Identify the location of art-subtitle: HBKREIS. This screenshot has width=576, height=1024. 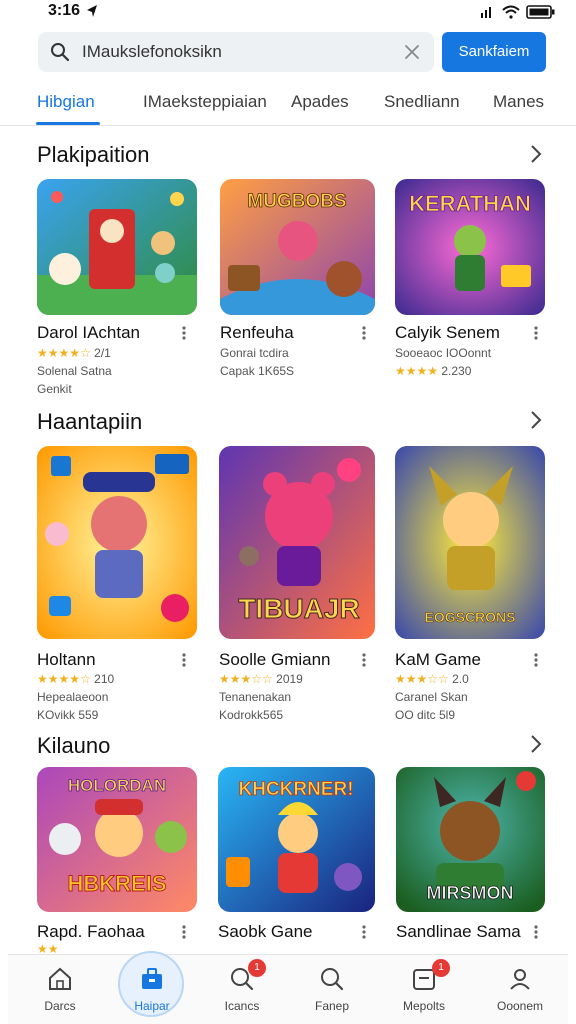
(116, 883).